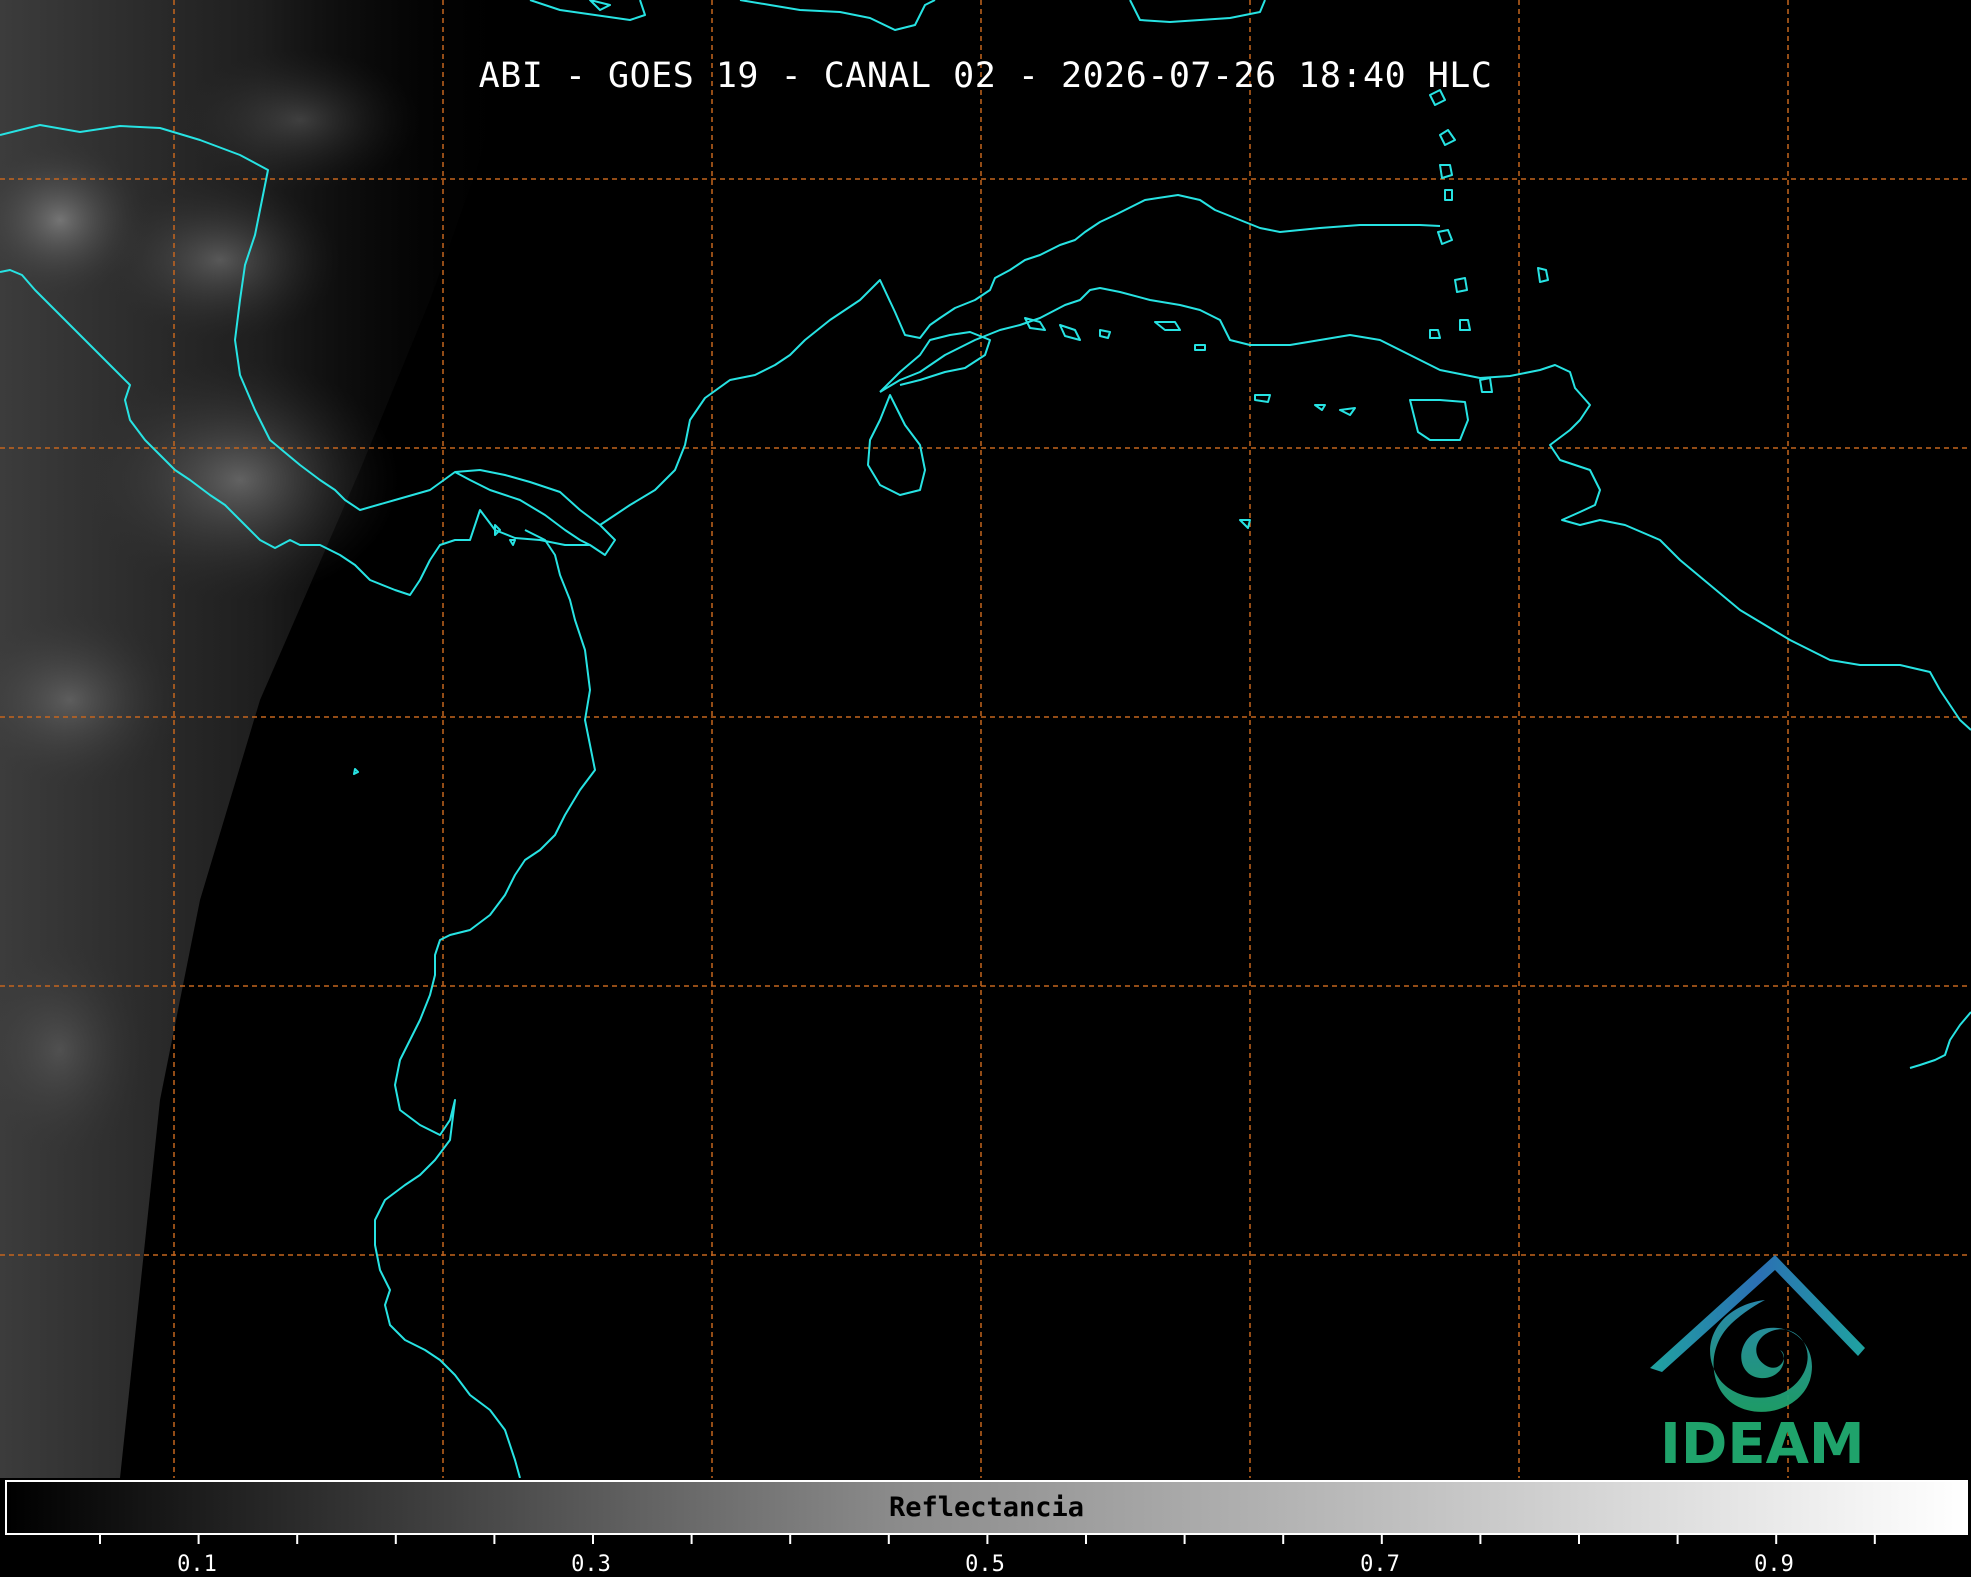  Describe the element at coordinates (485, 1003) in the screenshot. I see `coastline-colombia-pacific` at that location.